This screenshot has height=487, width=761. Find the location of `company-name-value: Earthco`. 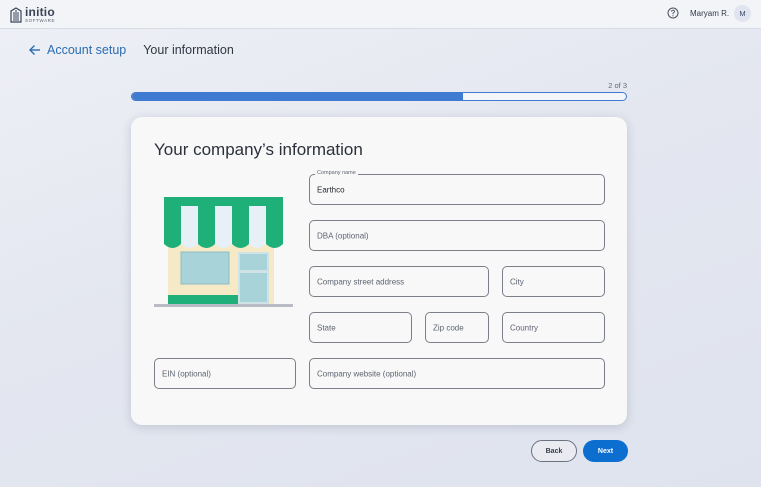

company-name-value: Earthco is located at coordinates (331, 189).